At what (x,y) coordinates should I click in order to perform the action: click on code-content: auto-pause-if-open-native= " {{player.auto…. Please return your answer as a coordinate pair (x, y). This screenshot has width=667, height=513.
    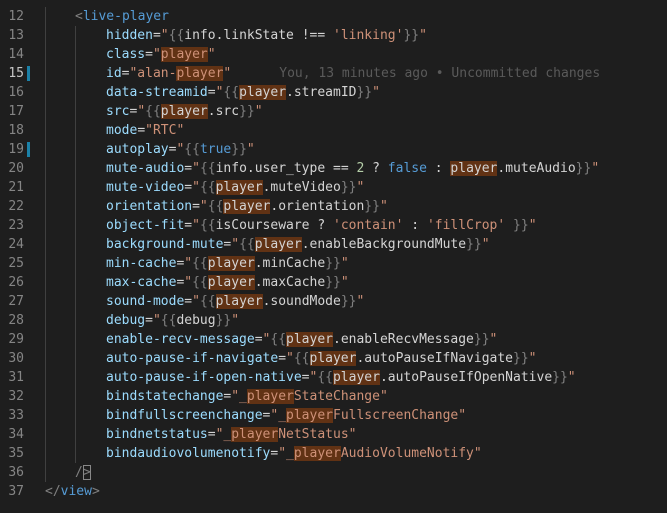
    Looking at the image, I should click on (341, 377).